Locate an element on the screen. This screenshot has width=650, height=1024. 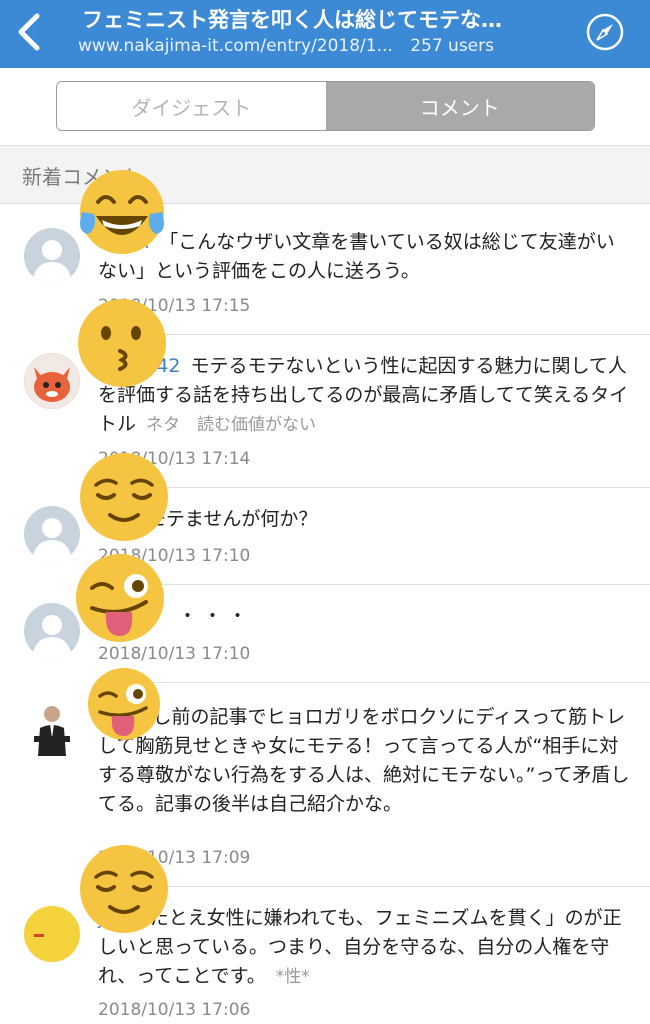
compass-icon is located at coordinates (605, 32).